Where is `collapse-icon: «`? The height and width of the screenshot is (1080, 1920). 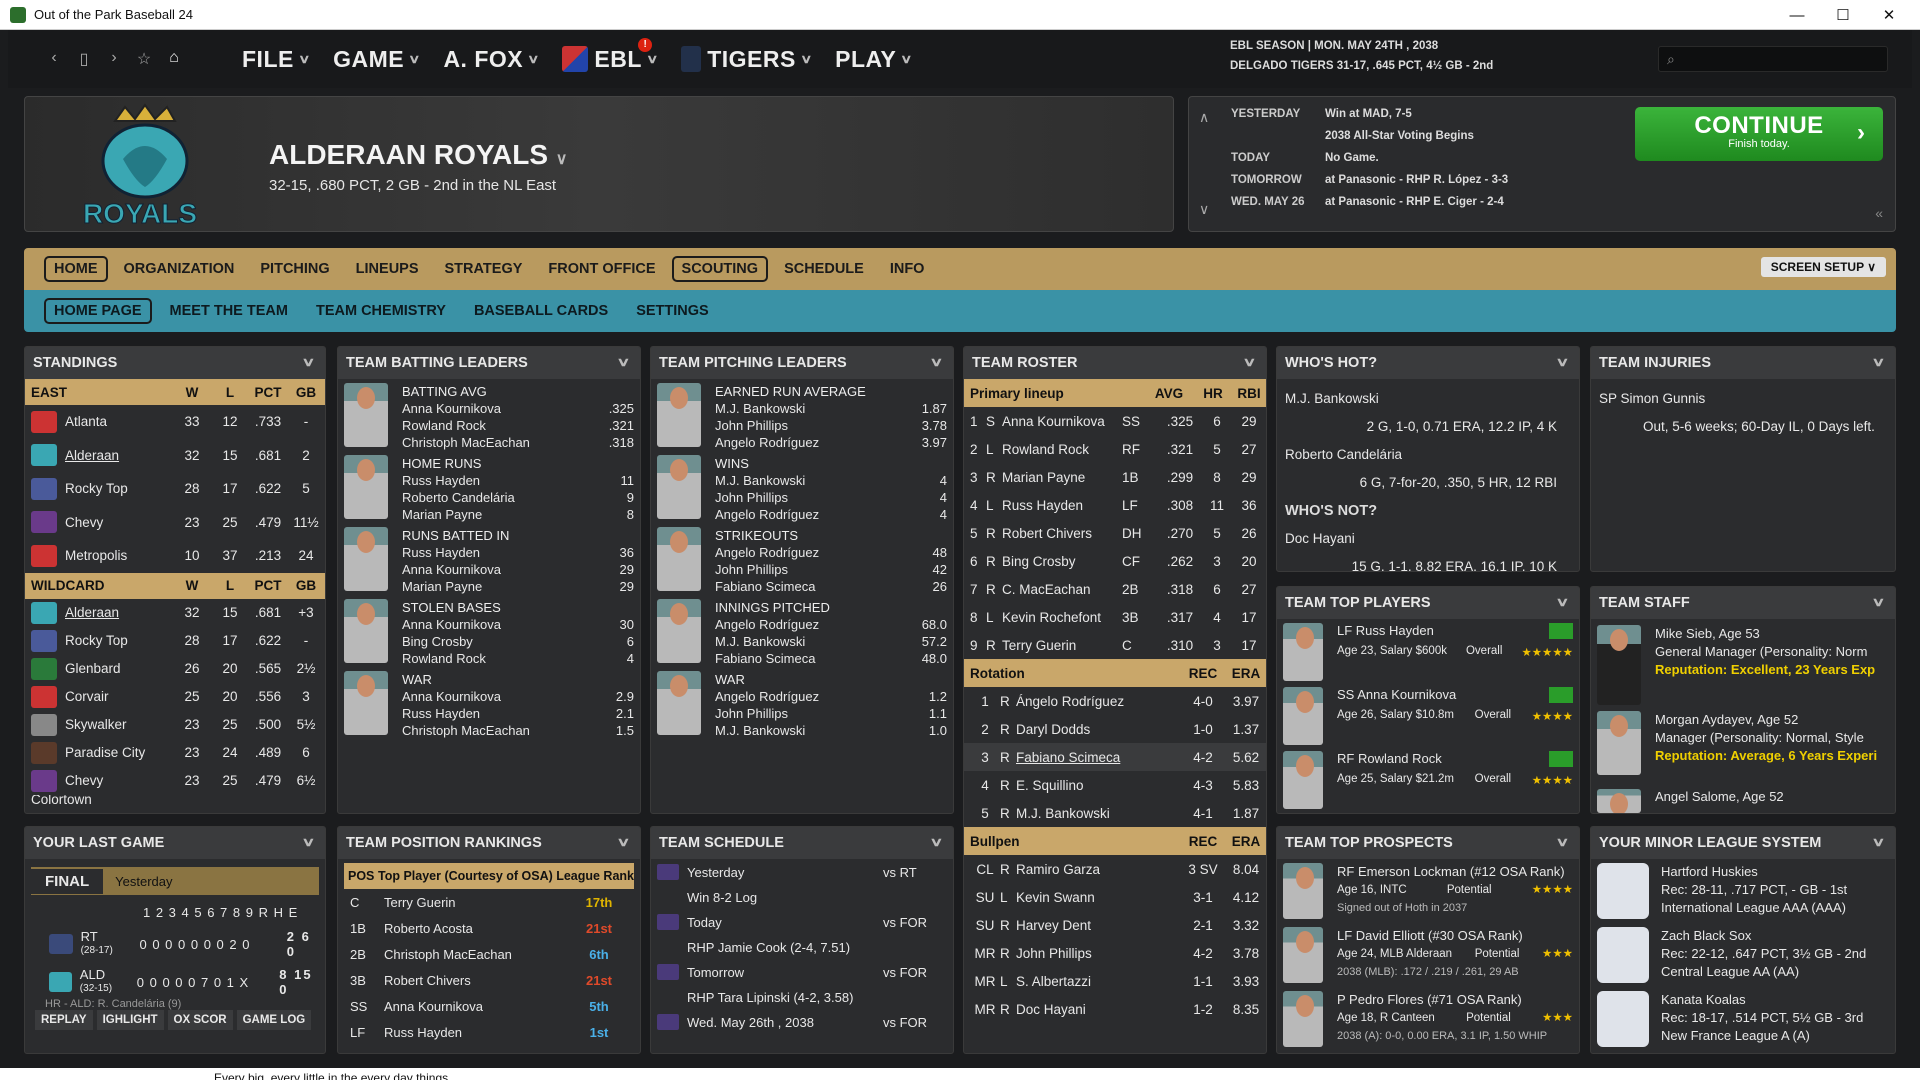
collapse-icon: « is located at coordinates (1879, 213).